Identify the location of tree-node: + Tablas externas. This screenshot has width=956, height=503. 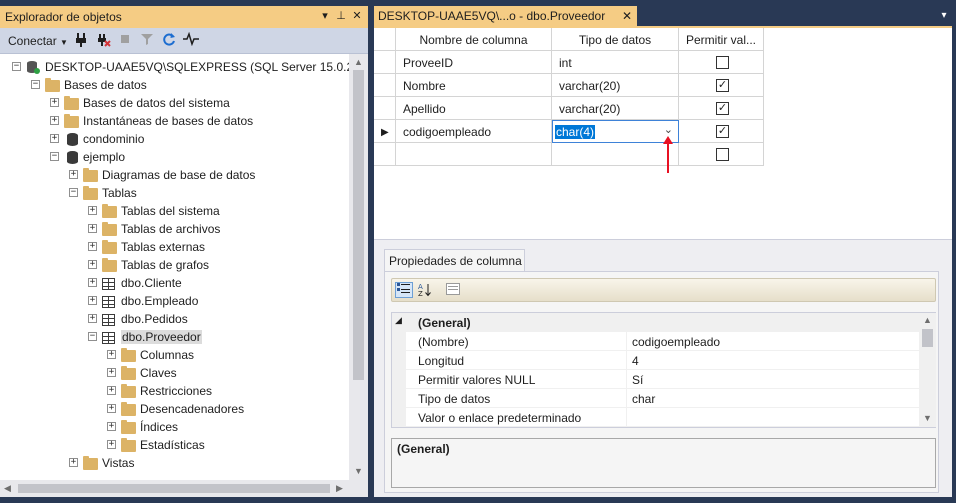
(174, 247).